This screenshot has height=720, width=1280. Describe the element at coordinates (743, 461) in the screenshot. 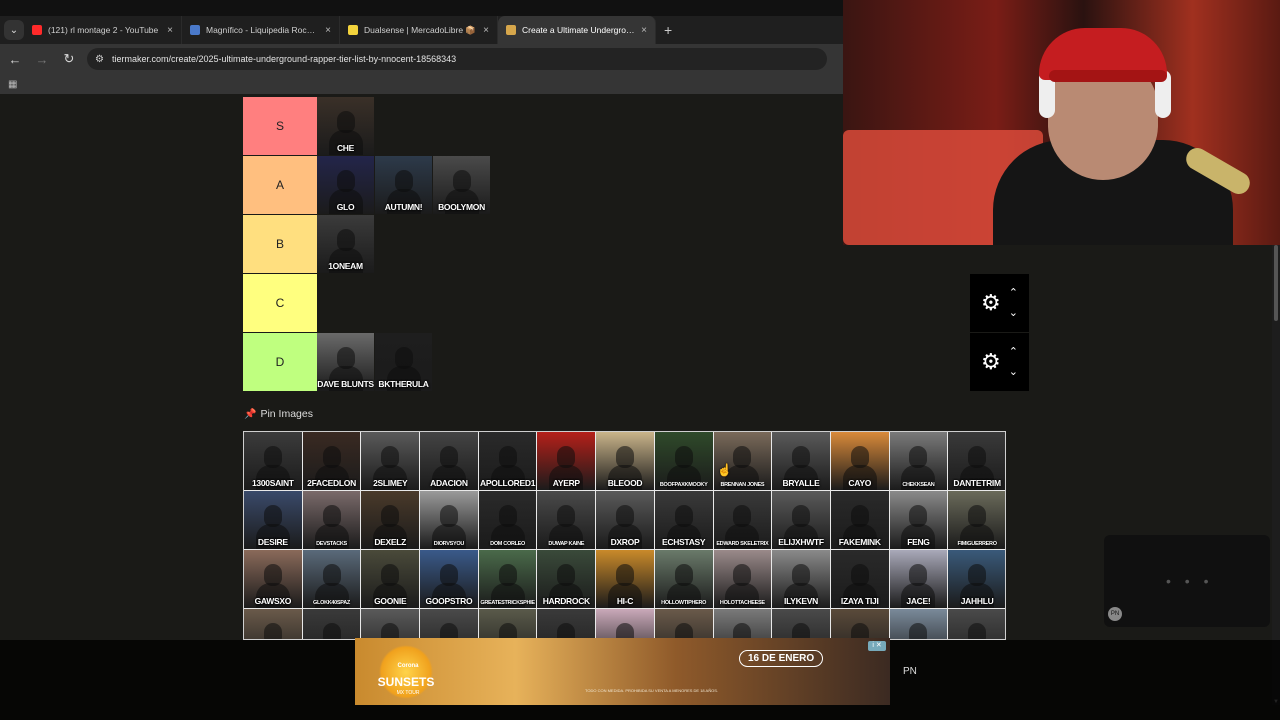

I see `rapper-card: BRENNAN JONES` at that location.